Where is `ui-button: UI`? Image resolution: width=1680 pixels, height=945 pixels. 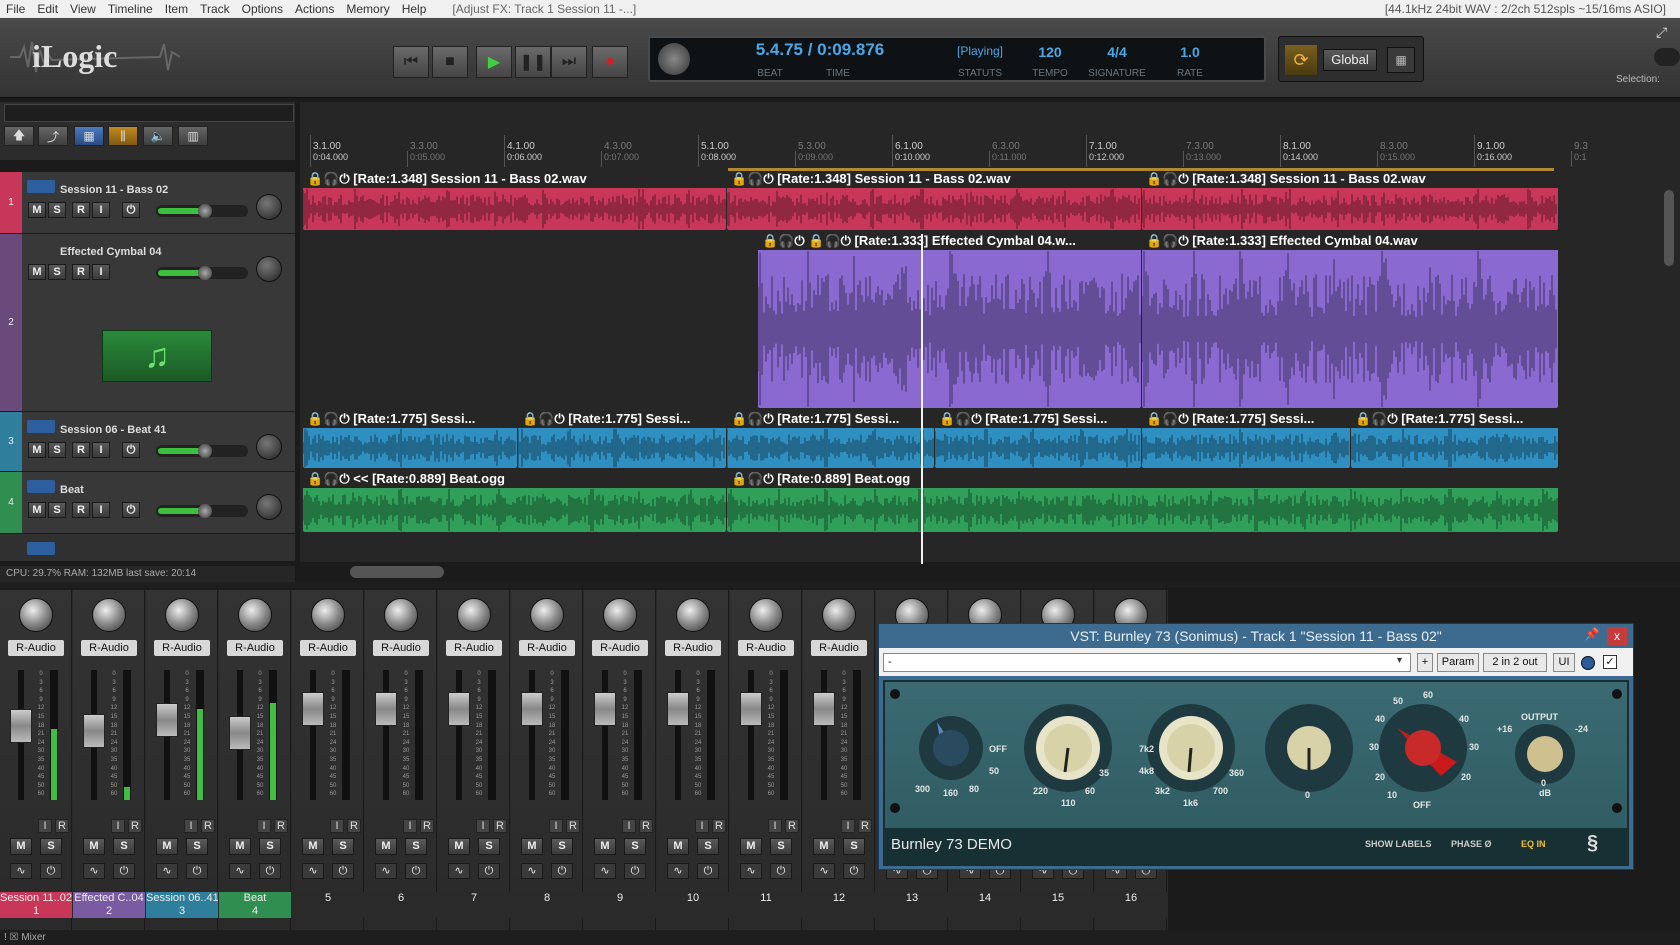 ui-button: UI is located at coordinates (1564, 662).